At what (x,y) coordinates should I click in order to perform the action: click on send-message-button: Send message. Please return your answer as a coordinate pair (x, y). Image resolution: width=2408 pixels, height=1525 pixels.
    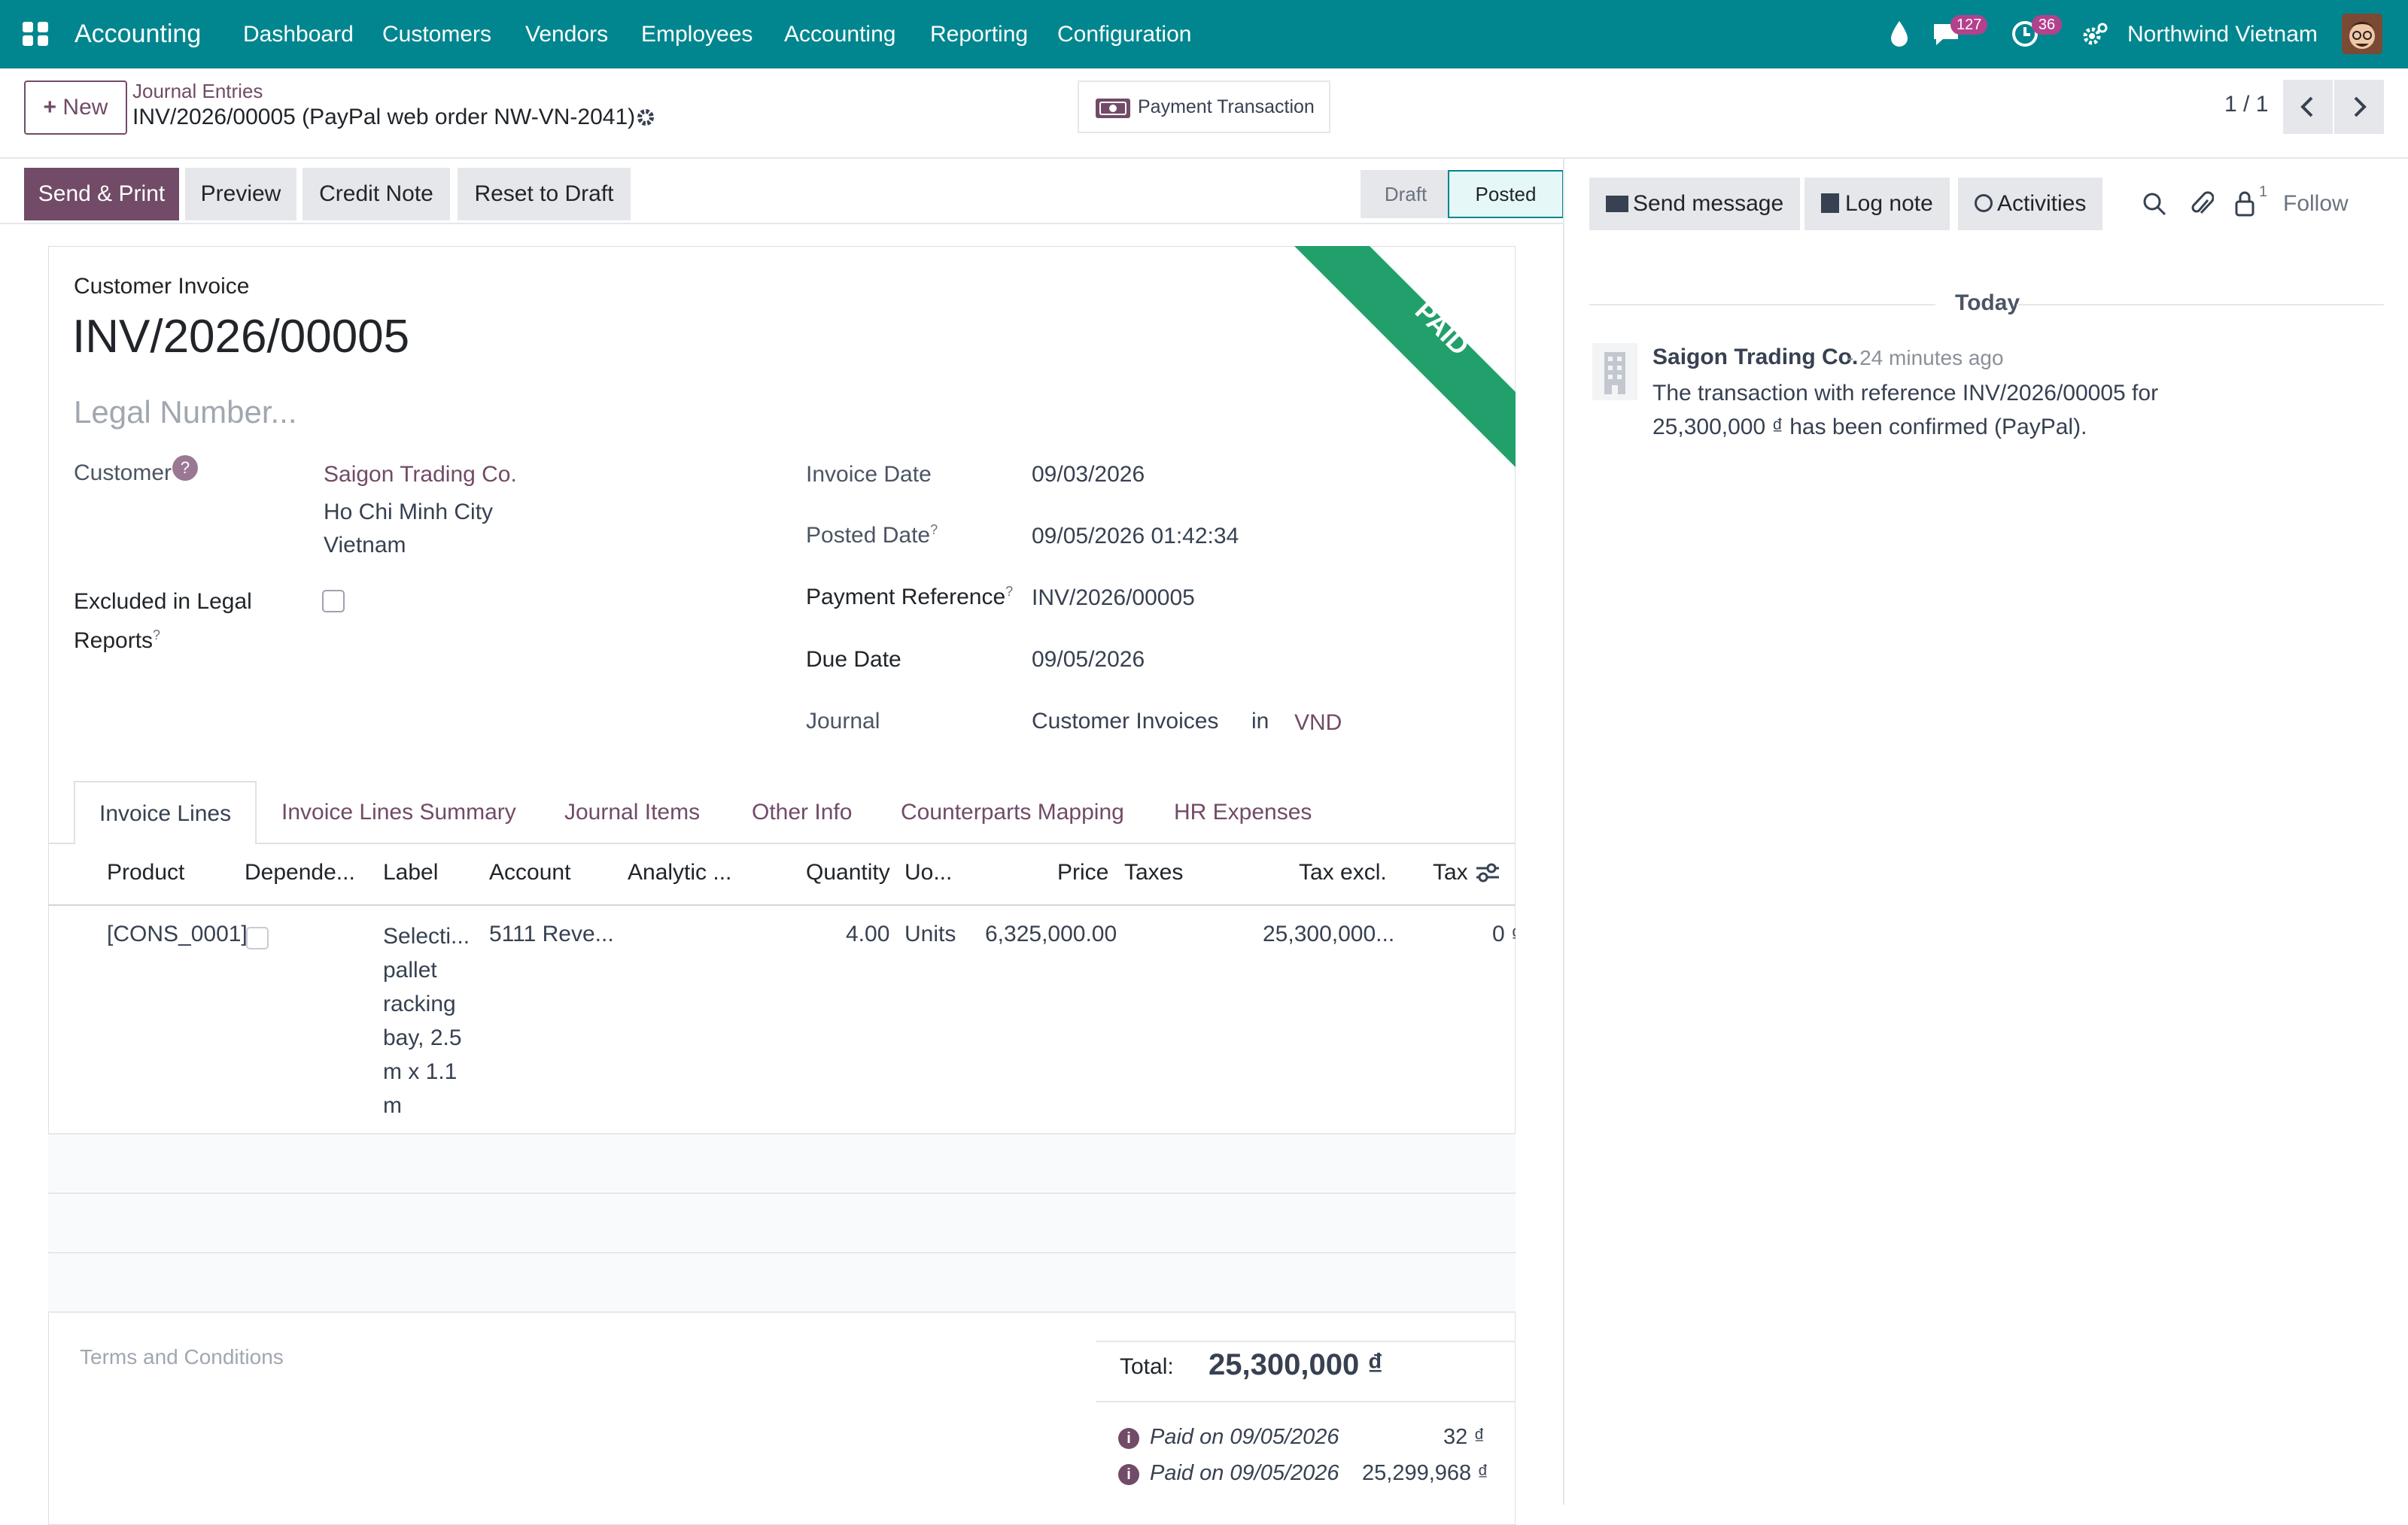
    Looking at the image, I should click on (1695, 204).